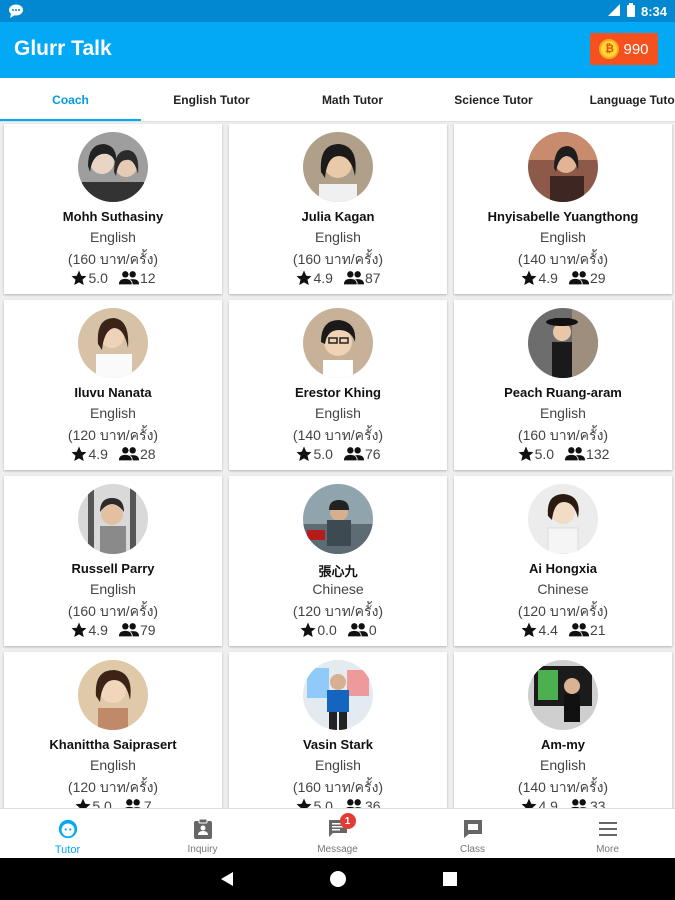 The image size is (675, 900). Describe the element at coordinates (563, 278) in the screenshot. I see `tutor-stats: 4.9 29` at that location.